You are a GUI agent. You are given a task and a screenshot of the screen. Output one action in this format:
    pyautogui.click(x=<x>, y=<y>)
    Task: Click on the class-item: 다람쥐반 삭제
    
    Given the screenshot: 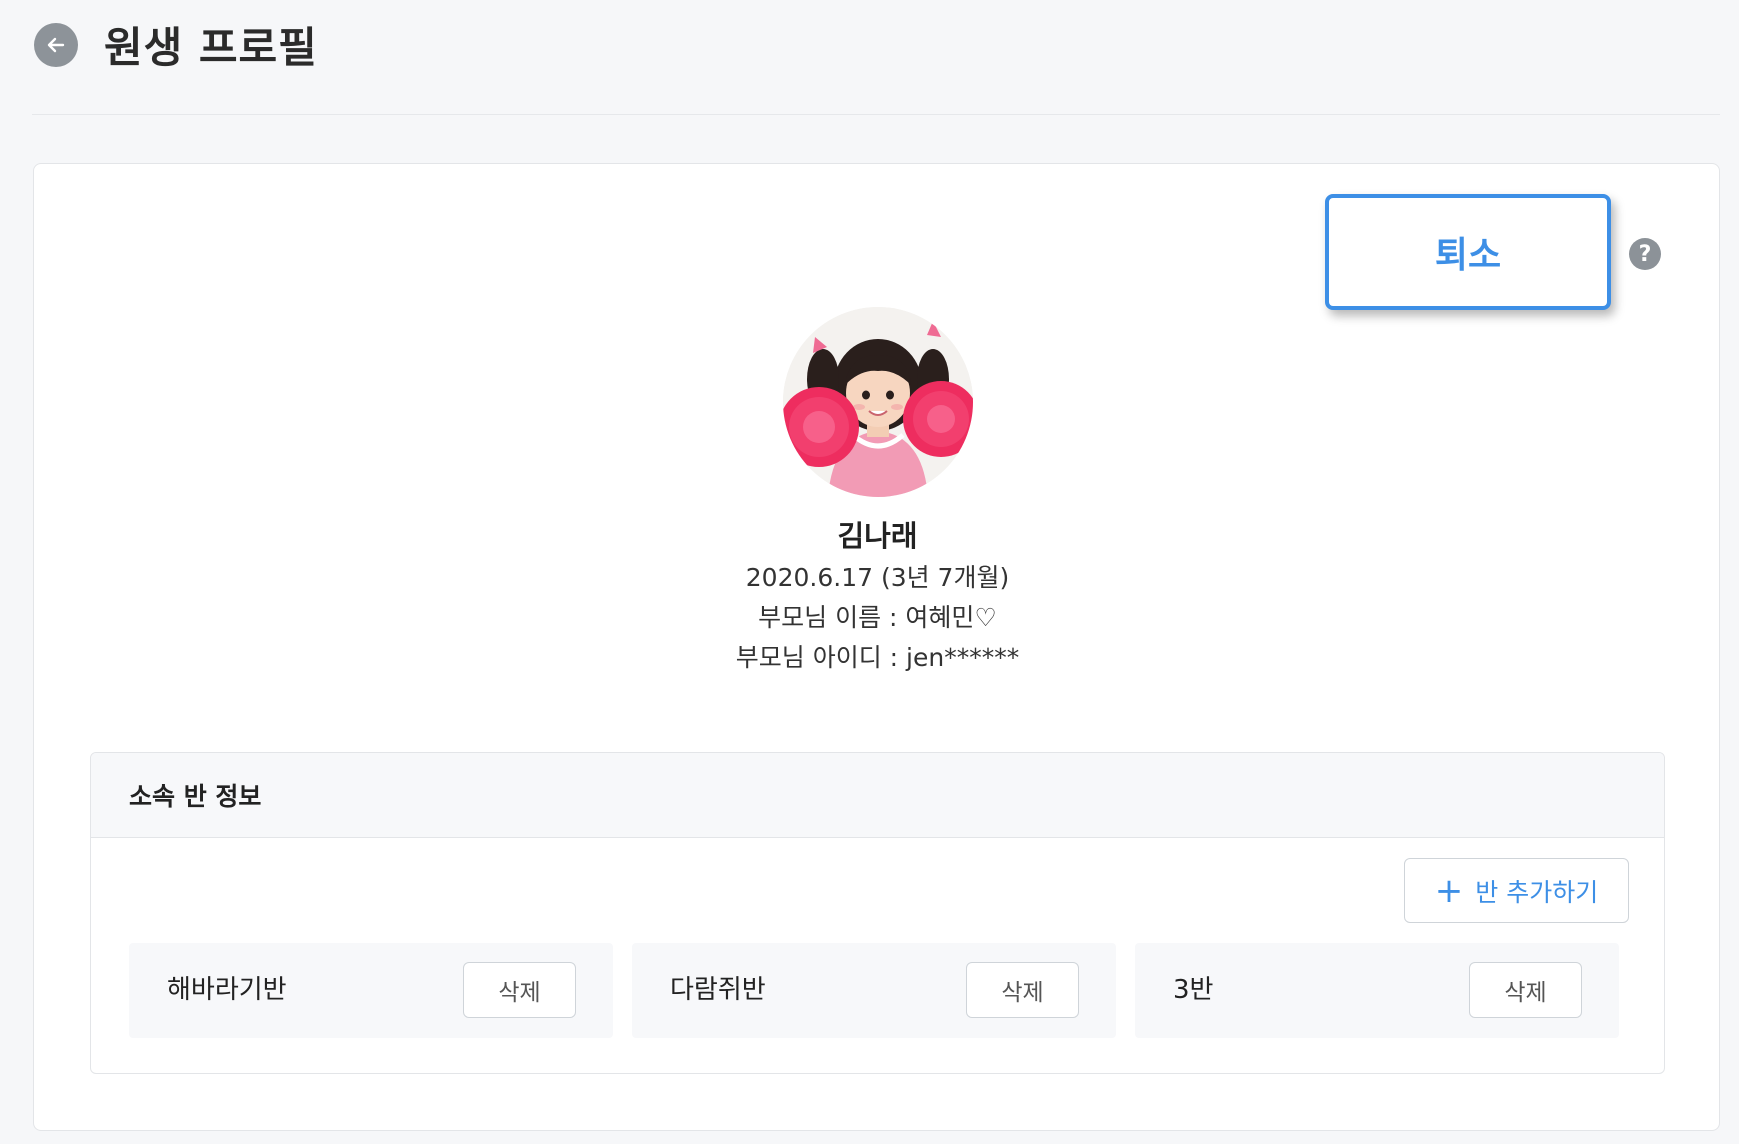 What is the action you would take?
    pyautogui.click(x=874, y=990)
    